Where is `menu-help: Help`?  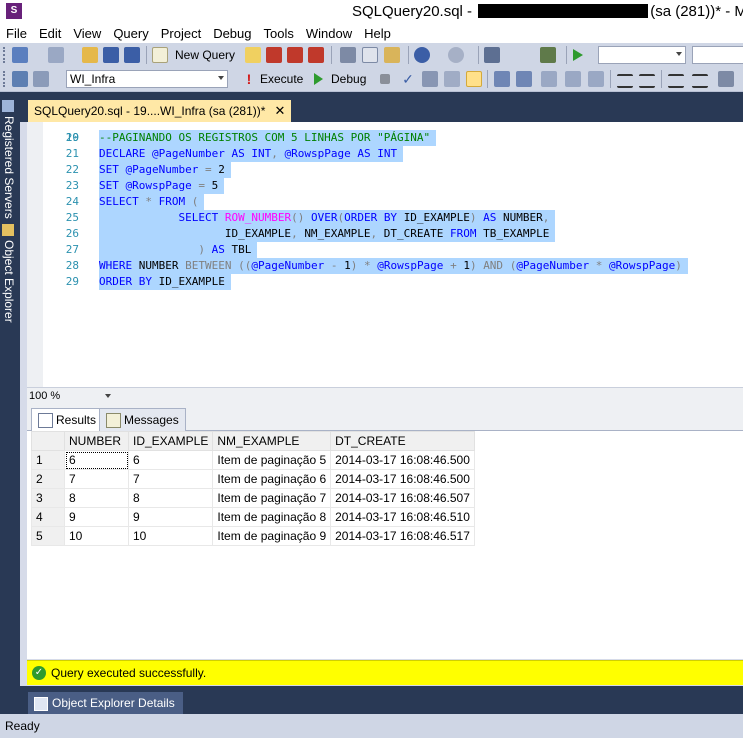
menu-help: Help is located at coordinates (377, 33).